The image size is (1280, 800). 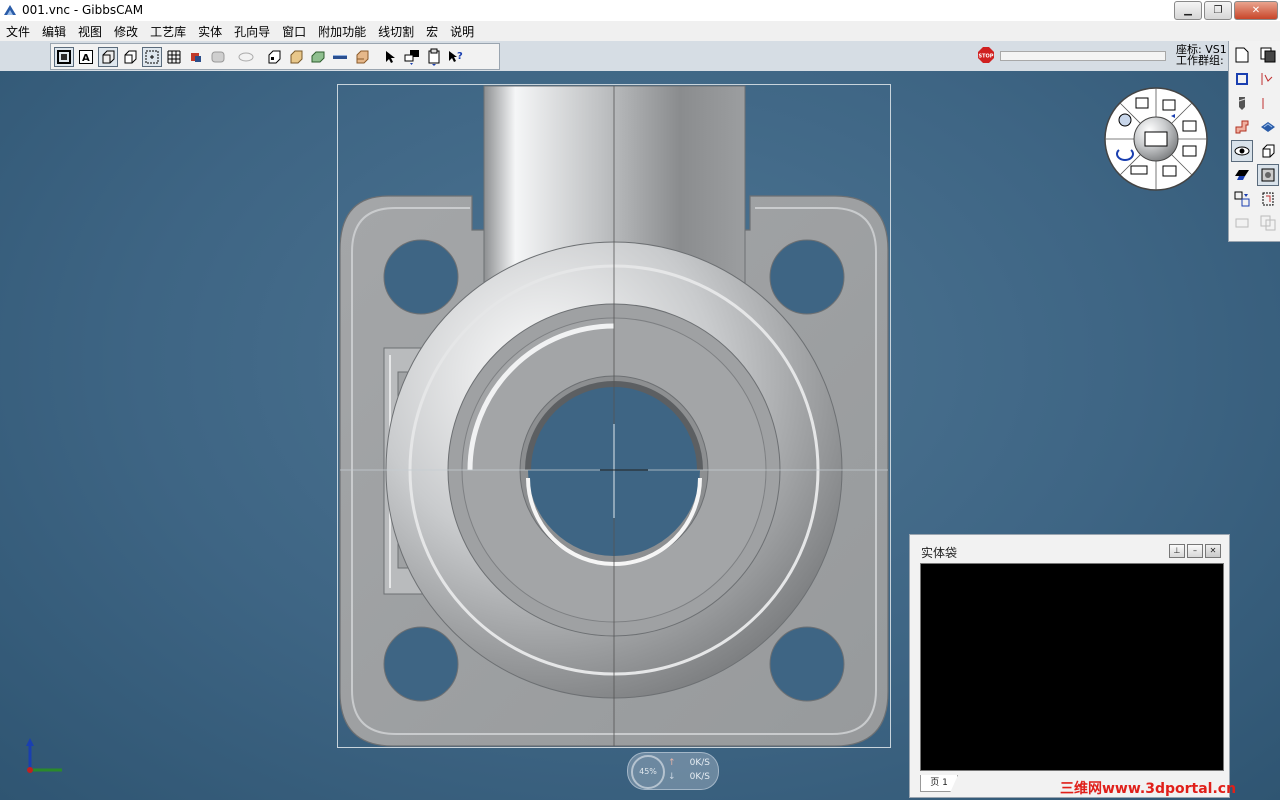 I want to click on upload-arrow-icon: ↑, so click(x=672, y=763).